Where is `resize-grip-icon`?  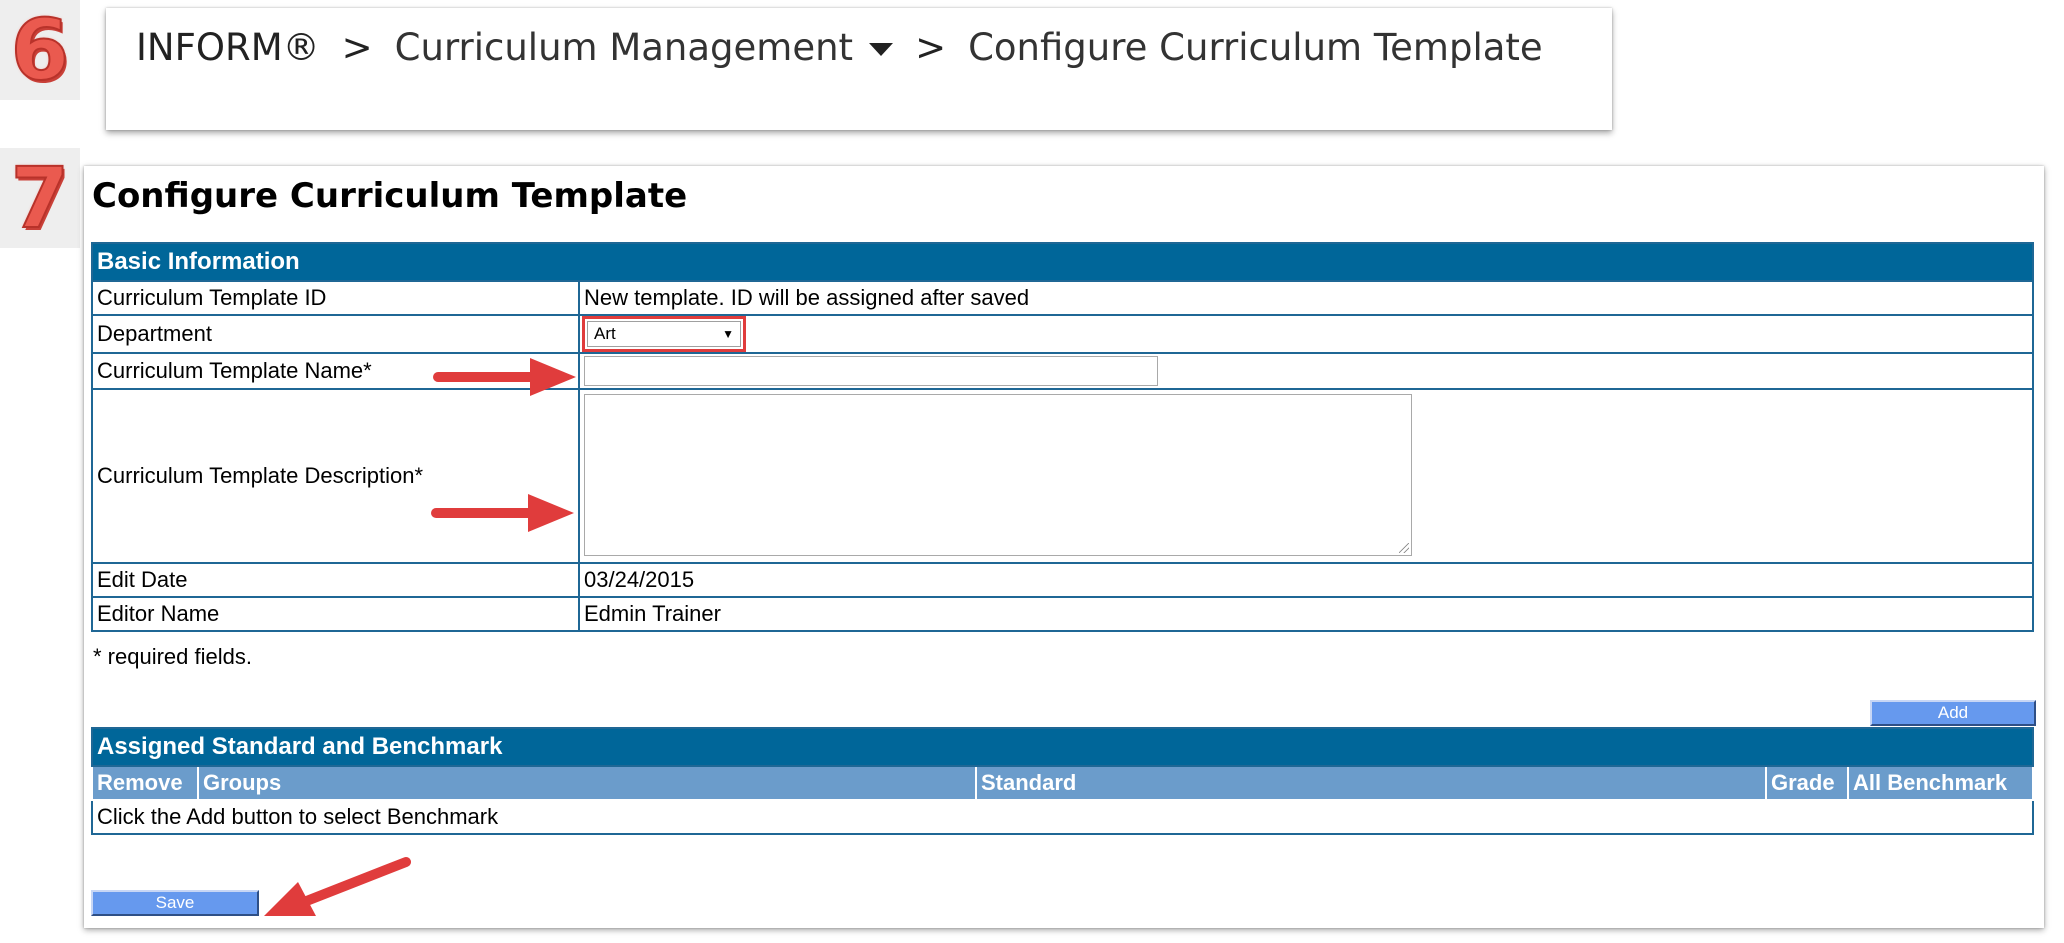
resize-grip-icon is located at coordinates (1404, 548).